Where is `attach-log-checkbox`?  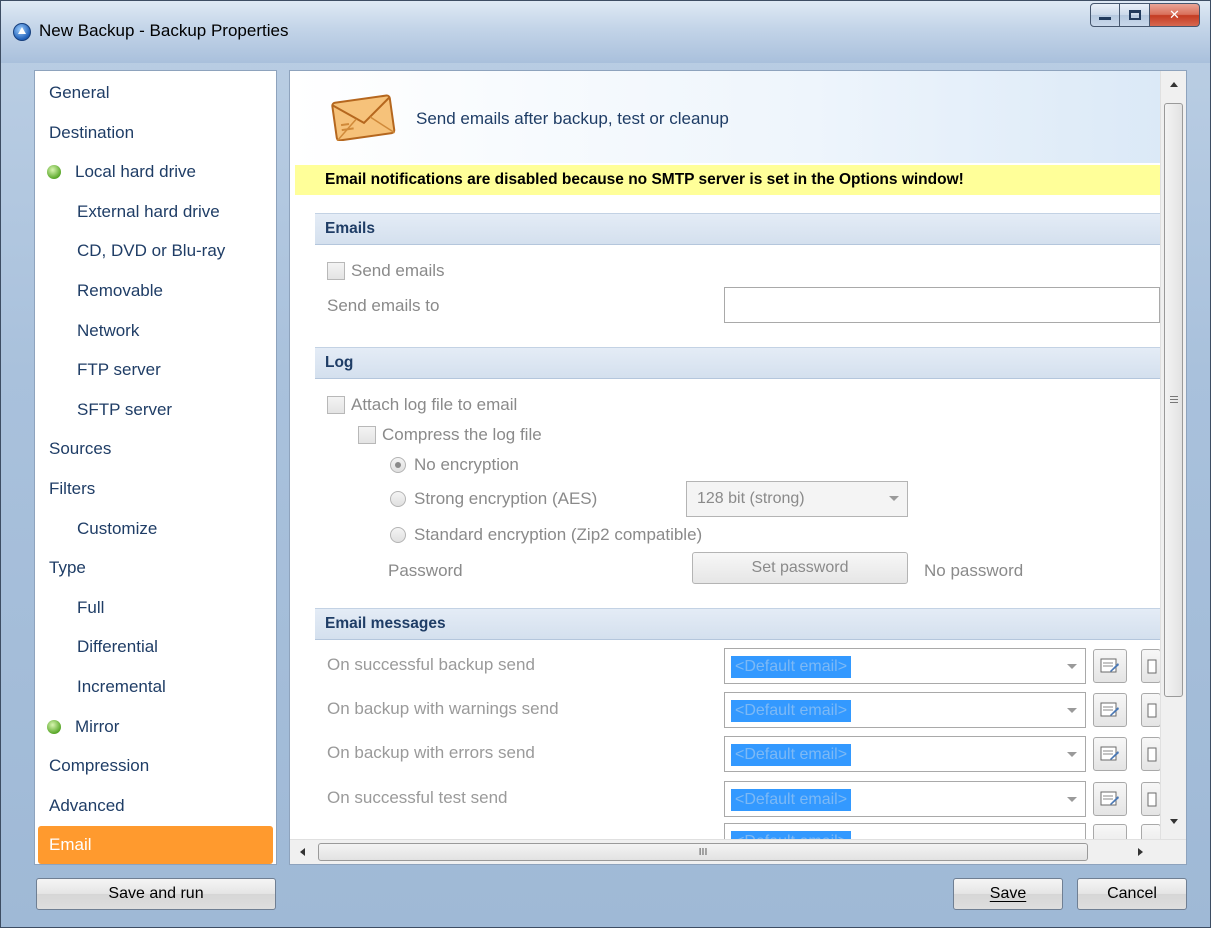
attach-log-checkbox is located at coordinates (336, 405).